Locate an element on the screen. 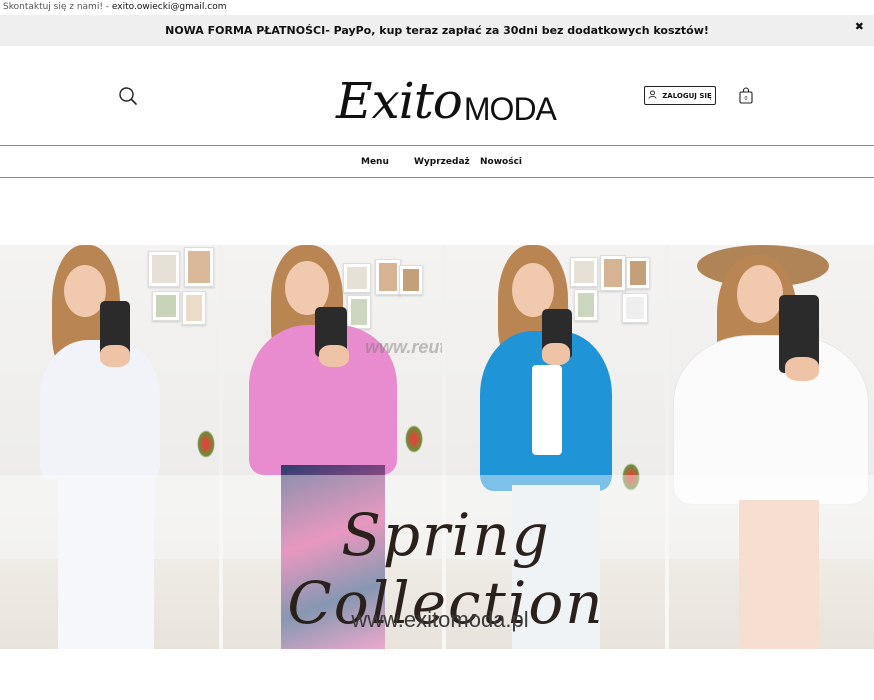 Image resolution: width=874 pixels, height=700 pixels. search-icon is located at coordinates (128, 96).